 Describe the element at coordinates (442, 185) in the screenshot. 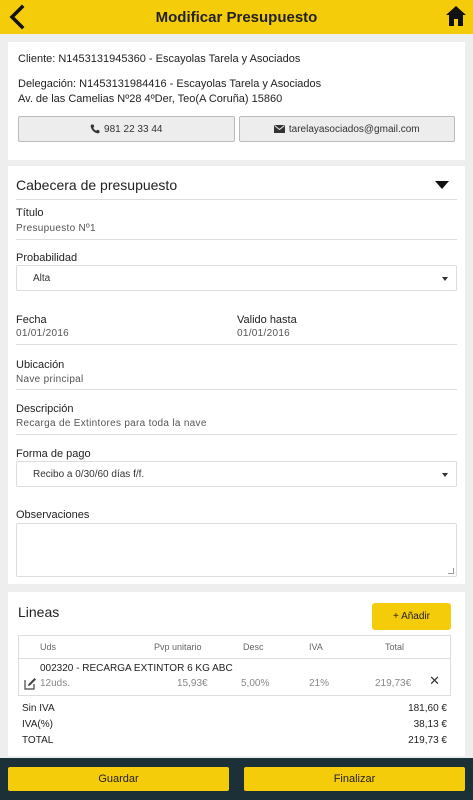

I see `collapse-caret-icon` at that location.